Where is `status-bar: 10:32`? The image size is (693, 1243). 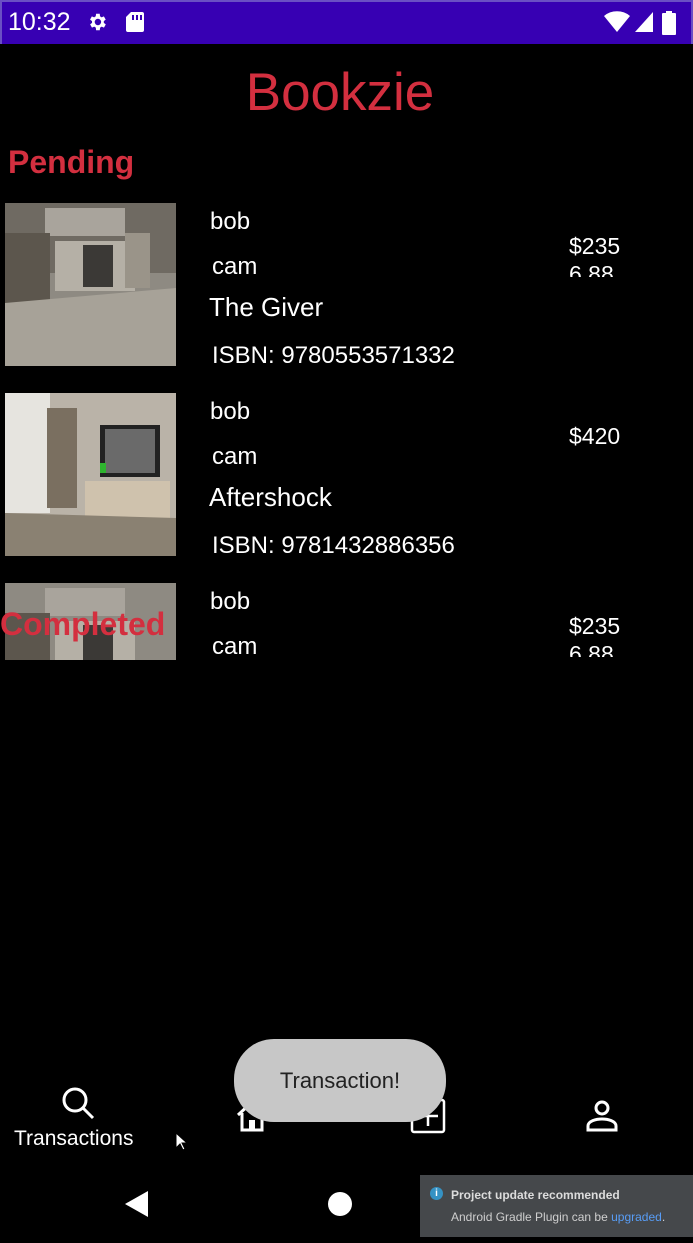 status-bar: 10:32 is located at coordinates (346, 22).